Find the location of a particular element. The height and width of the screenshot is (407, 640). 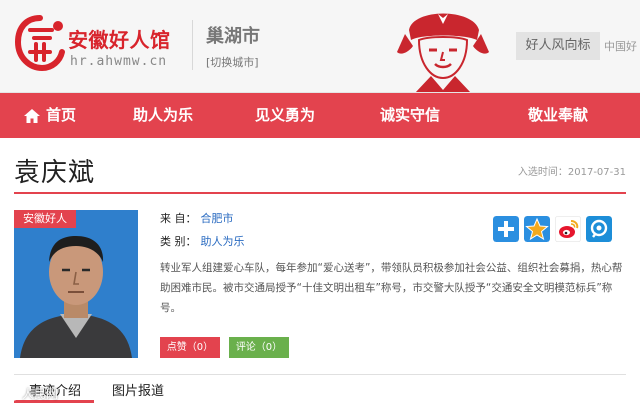

header-divider is located at coordinates (192, 45).